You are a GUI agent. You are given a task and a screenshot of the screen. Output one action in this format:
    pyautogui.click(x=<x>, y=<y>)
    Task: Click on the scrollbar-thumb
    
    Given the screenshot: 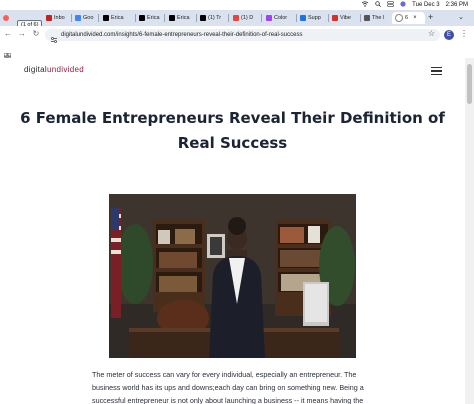 What is the action you would take?
    pyautogui.click(x=469, y=84)
    